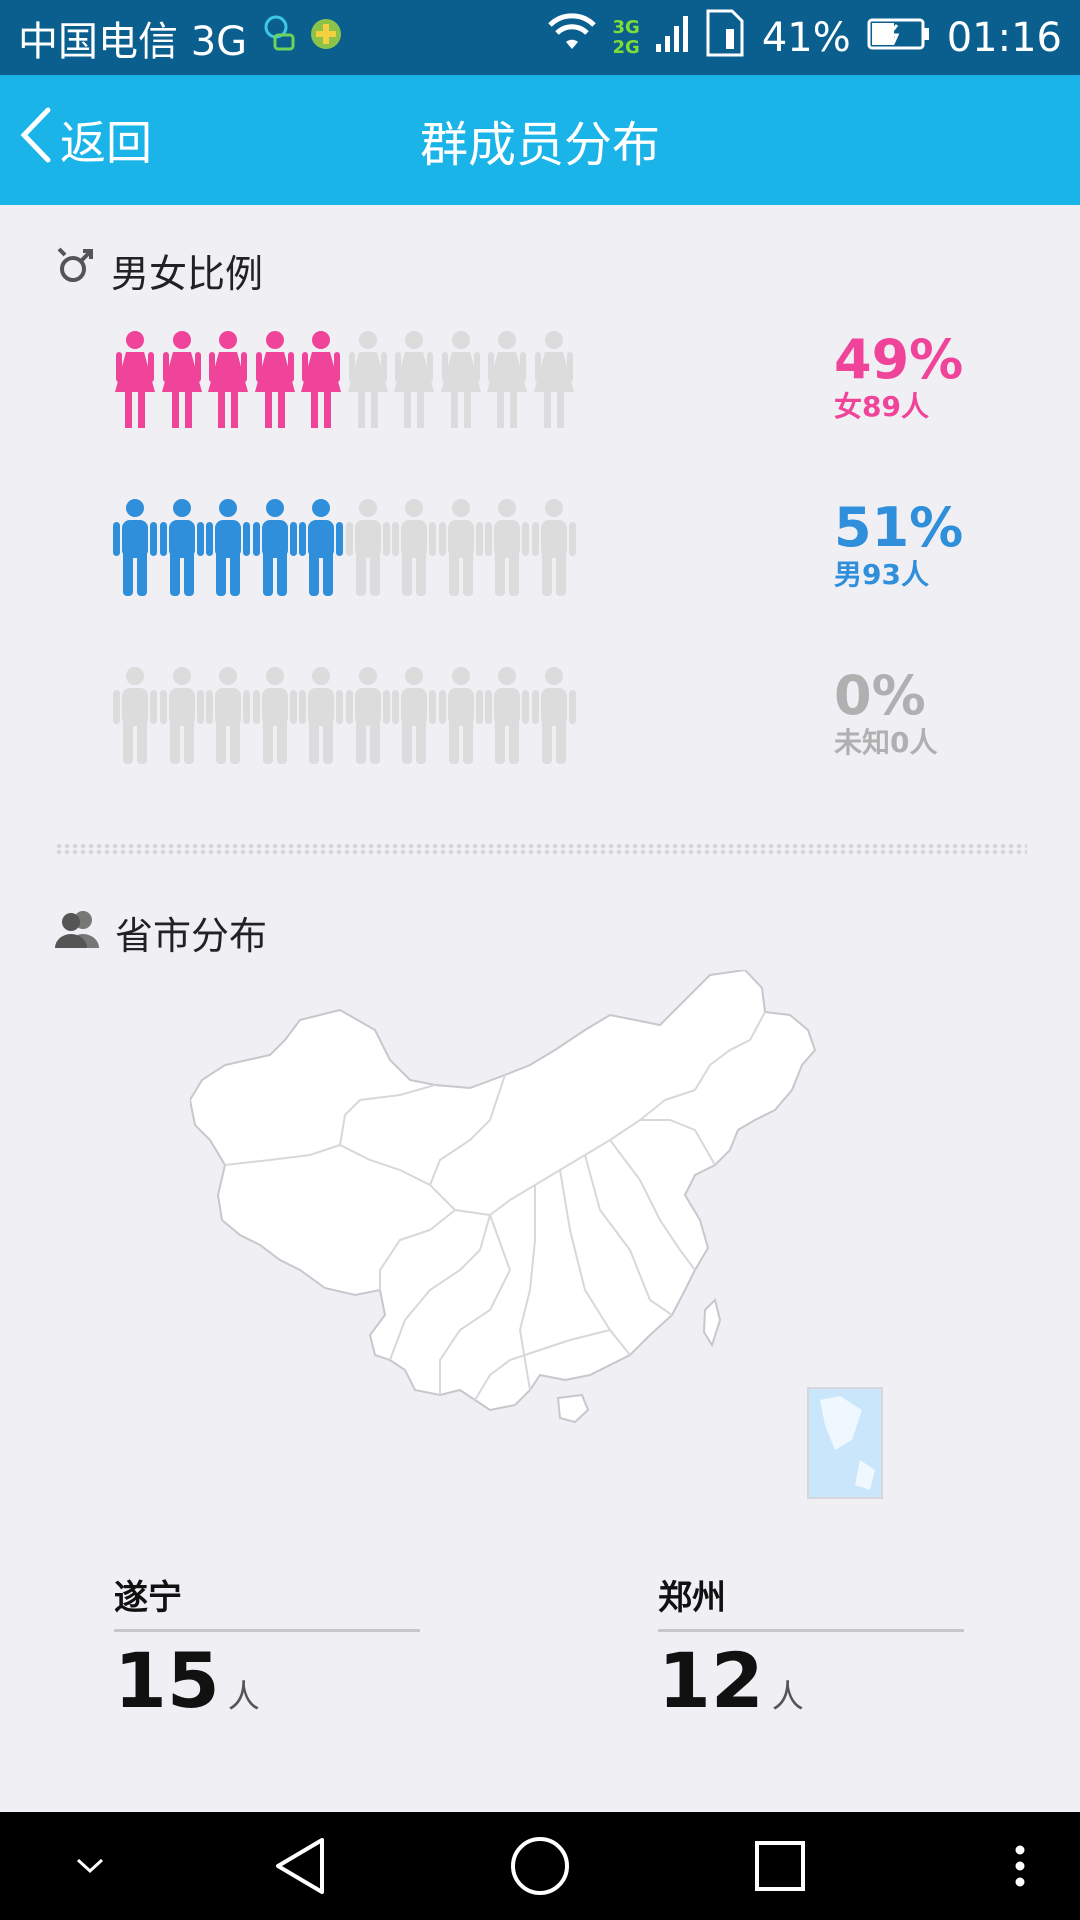 This screenshot has height=1920, width=1080. I want to click on clock: 01:16, so click(1004, 37).